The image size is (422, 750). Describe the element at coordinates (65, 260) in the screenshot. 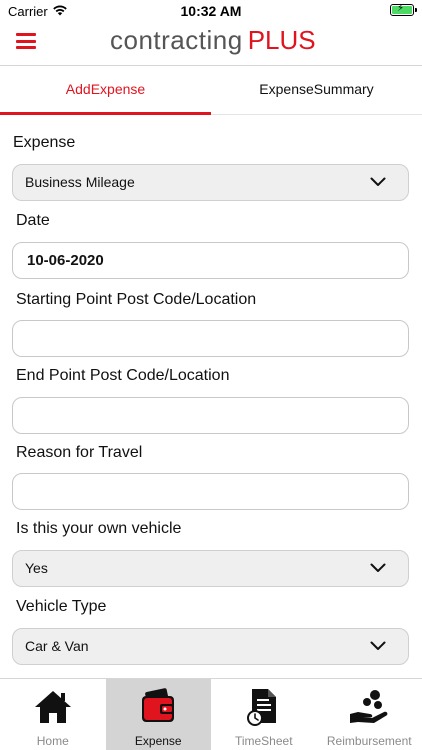

I see `date-field-value: 10-06-2020` at that location.